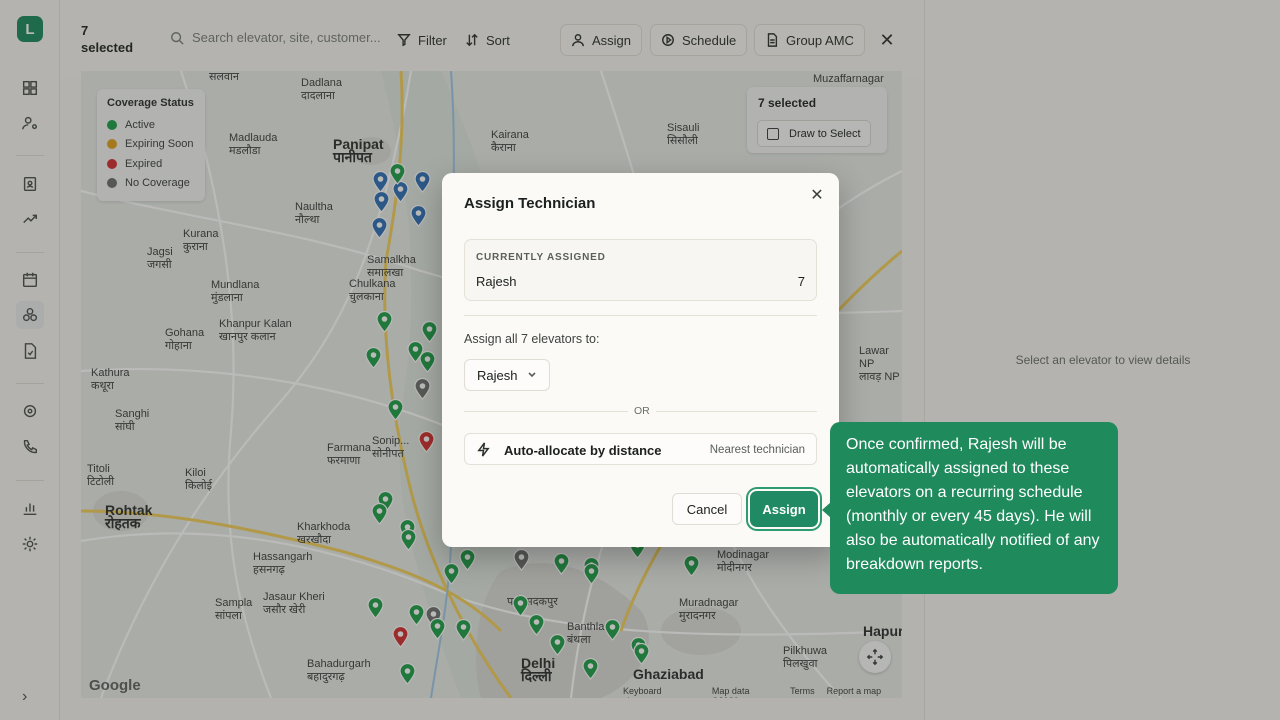 The width and height of the screenshot is (1280, 720). What do you see at coordinates (541, 257) in the screenshot?
I see `currently-assigned-label: CURRENTLY ASSIGNED` at bounding box center [541, 257].